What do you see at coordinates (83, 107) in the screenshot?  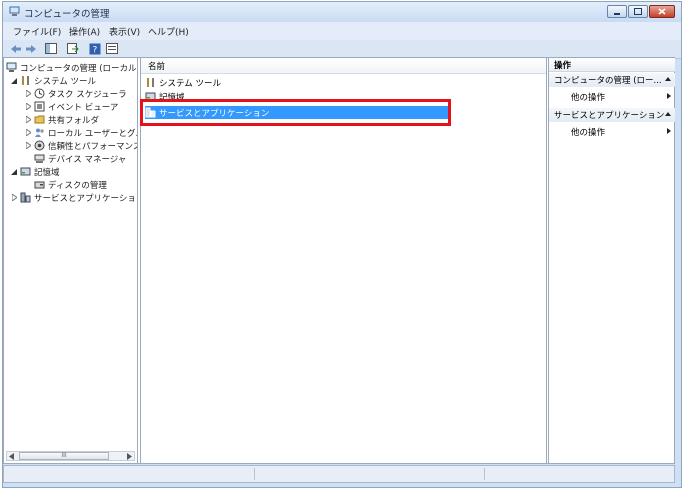 I see `tree-label: イベント ビューア` at bounding box center [83, 107].